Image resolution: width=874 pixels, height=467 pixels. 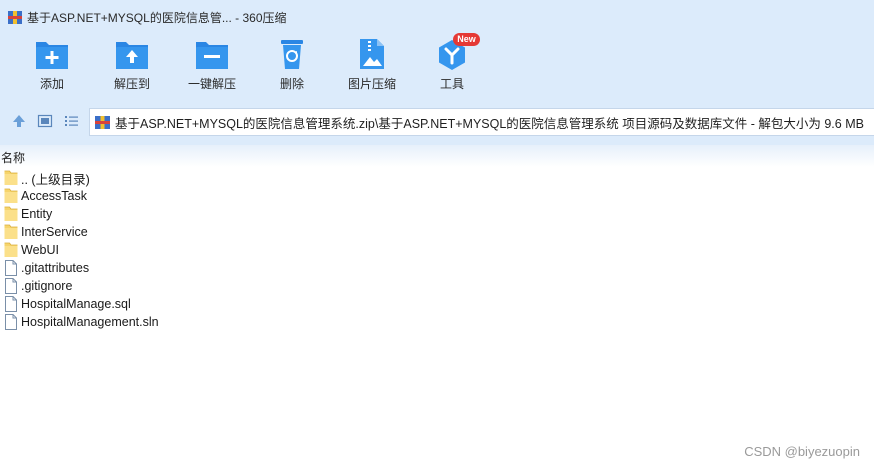 What do you see at coordinates (47, 286) in the screenshot?
I see `list-item-name: .gitignore` at bounding box center [47, 286].